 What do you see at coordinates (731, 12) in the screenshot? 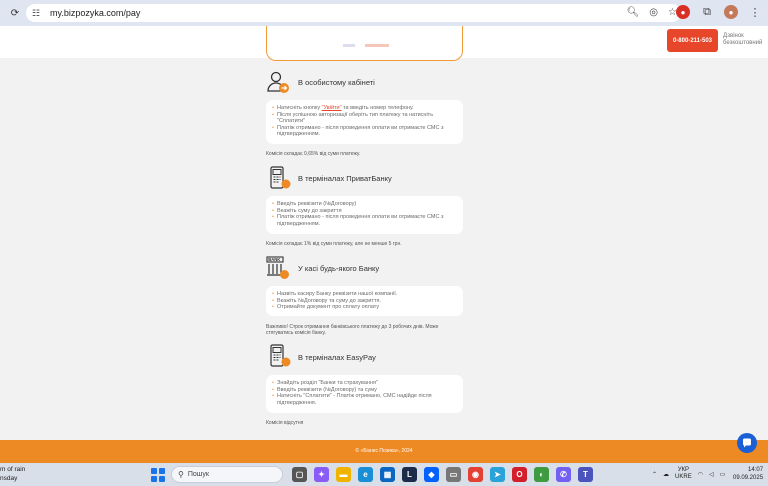
I see `profile-avatar: ●` at bounding box center [731, 12].